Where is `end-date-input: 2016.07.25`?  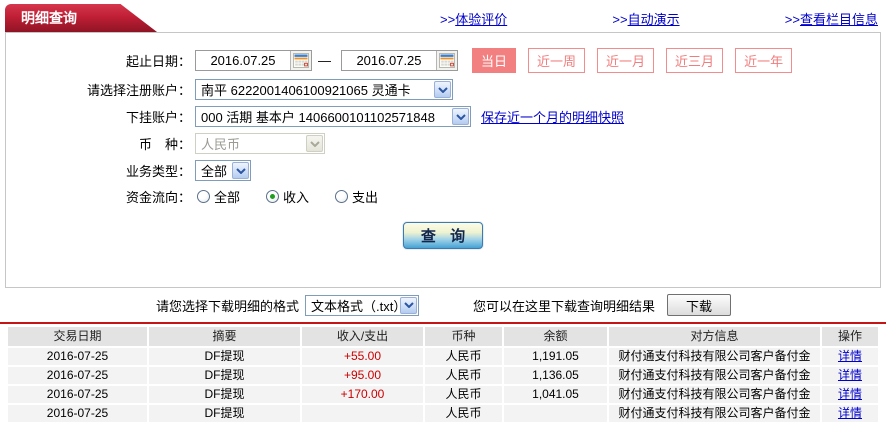 end-date-input: 2016.07.25 is located at coordinates (399, 60).